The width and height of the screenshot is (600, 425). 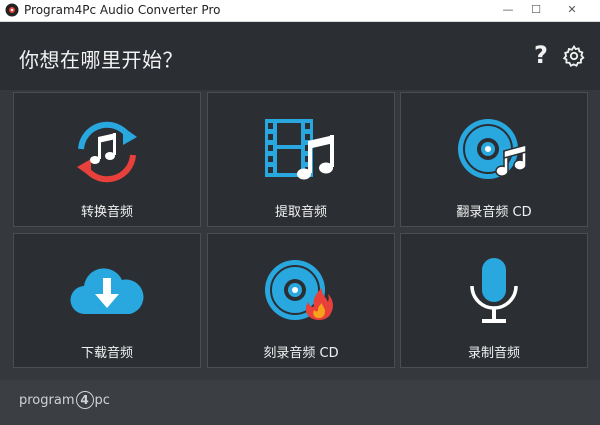 What do you see at coordinates (494, 290) in the screenshot?
I see `record-audio-icon` at bounding box center [494, 290].